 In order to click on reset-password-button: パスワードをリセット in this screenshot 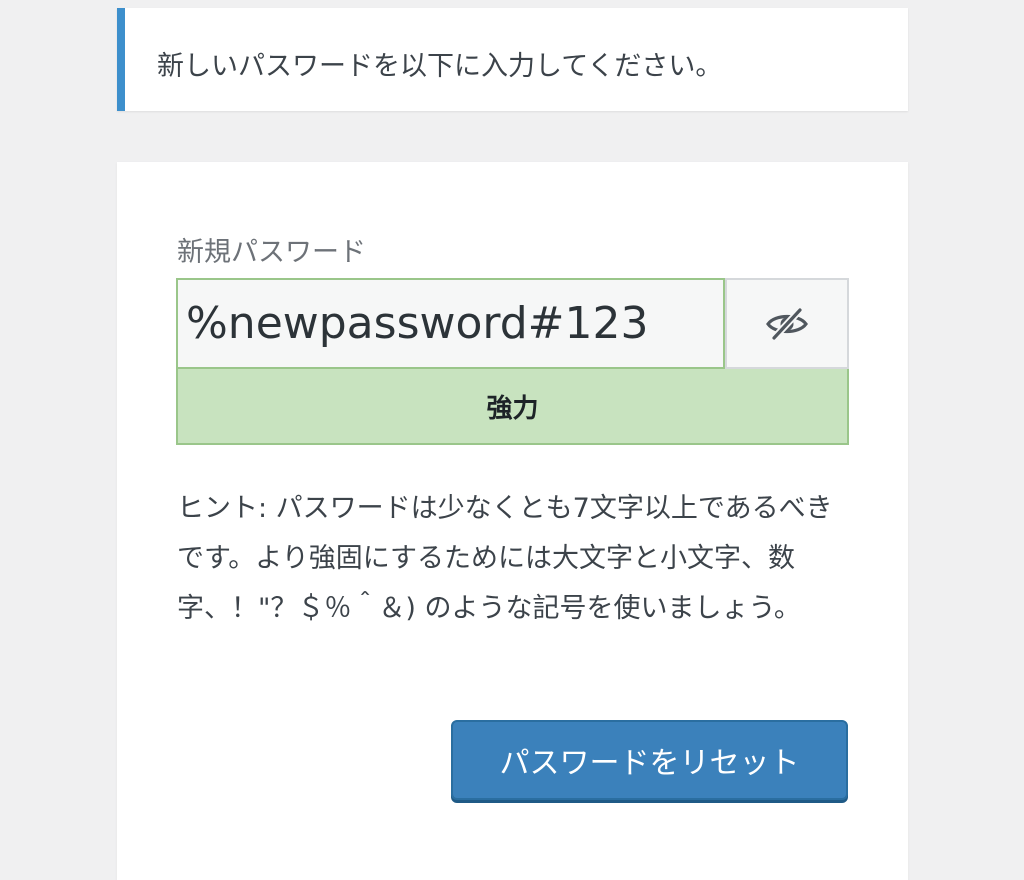, I will do `click(649, 760)`.